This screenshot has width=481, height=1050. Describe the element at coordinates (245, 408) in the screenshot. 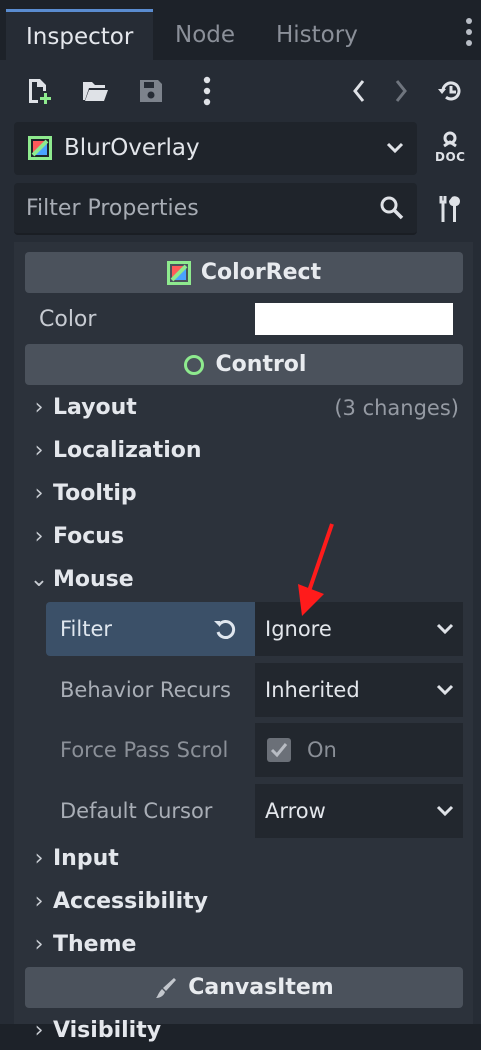

I see `section-layout: › Layout (3 changes)` at that location.